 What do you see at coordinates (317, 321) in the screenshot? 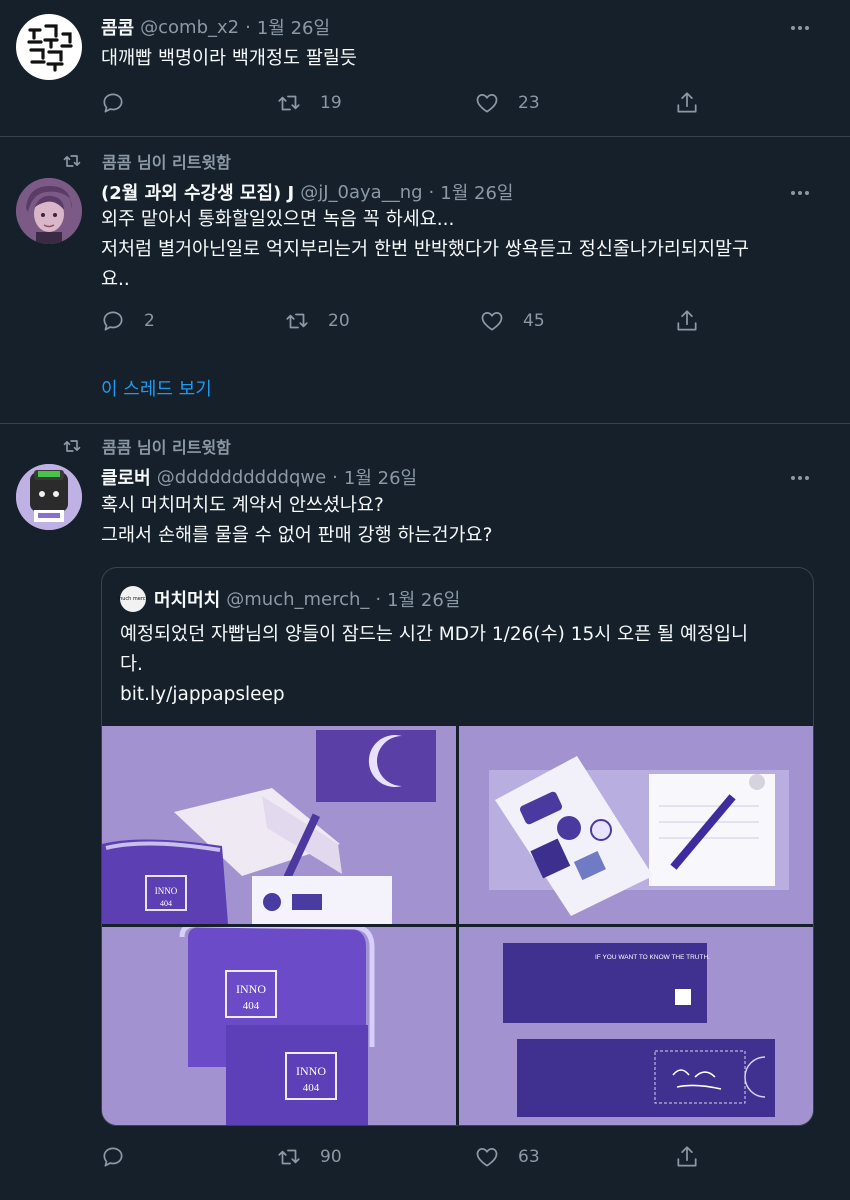
I see `retweet-button: 20` at bounding box center [317, 321].